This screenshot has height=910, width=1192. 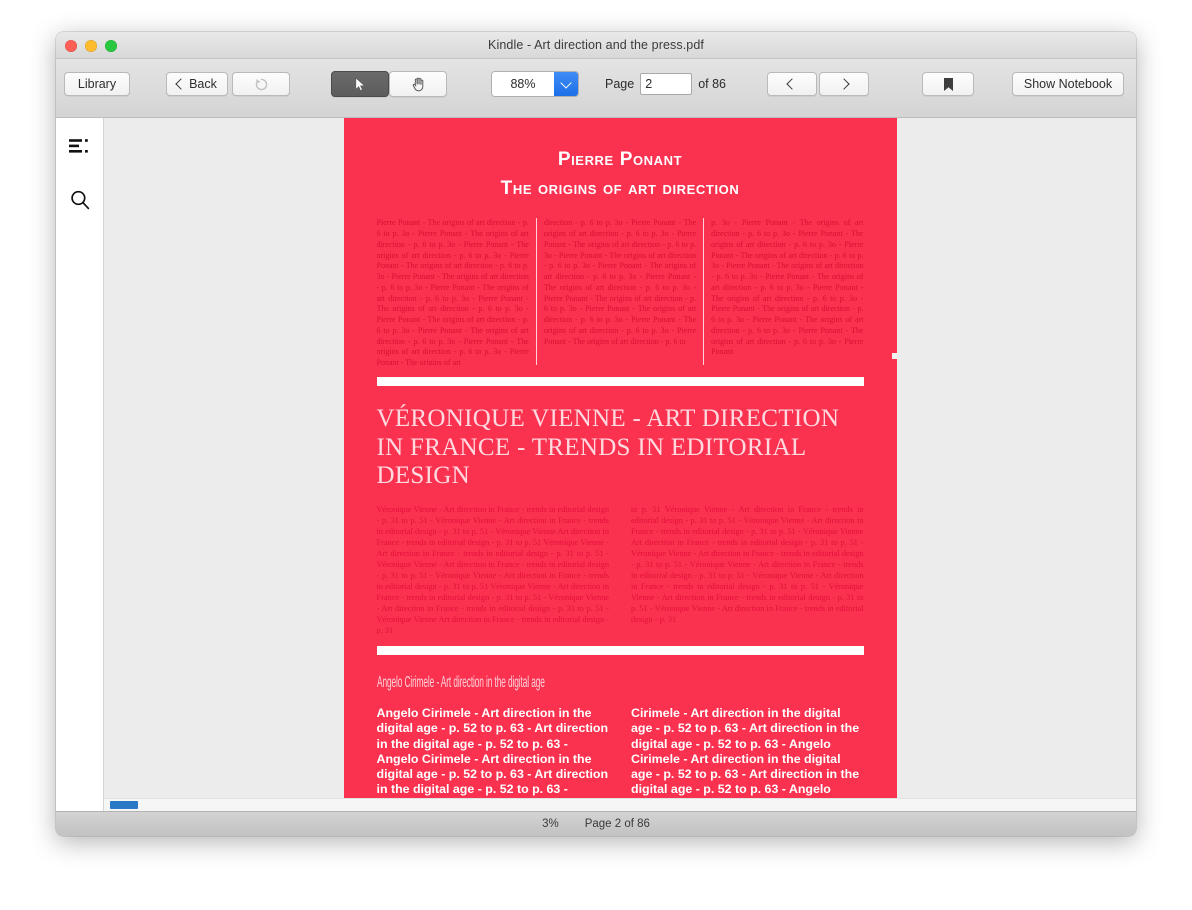 I want to click on statusbar: 3% Page 2 of 86, so click(x=596, y=823).